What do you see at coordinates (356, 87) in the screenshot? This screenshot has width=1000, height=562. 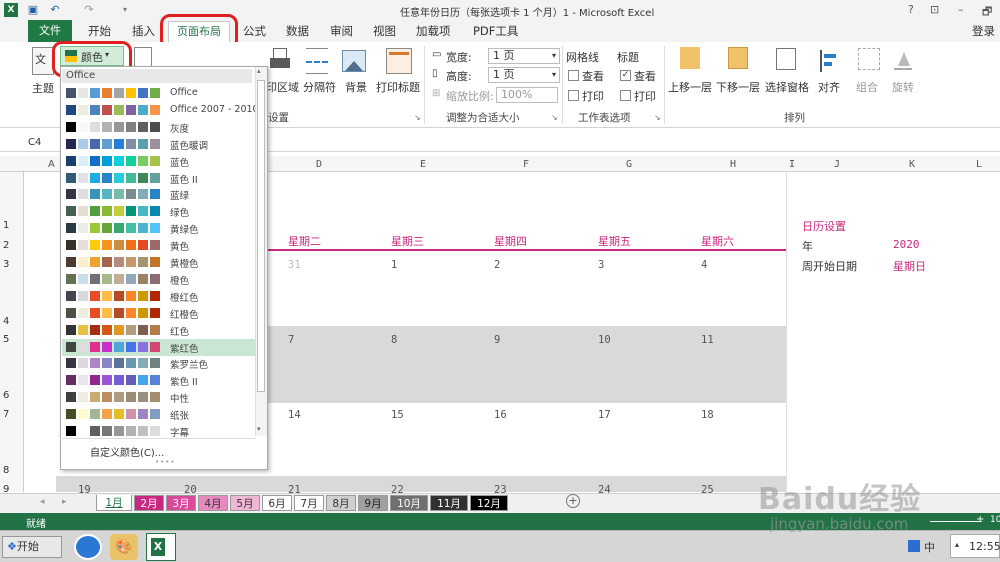 I see `background-label: 背景` at bounding box center [356, 87].